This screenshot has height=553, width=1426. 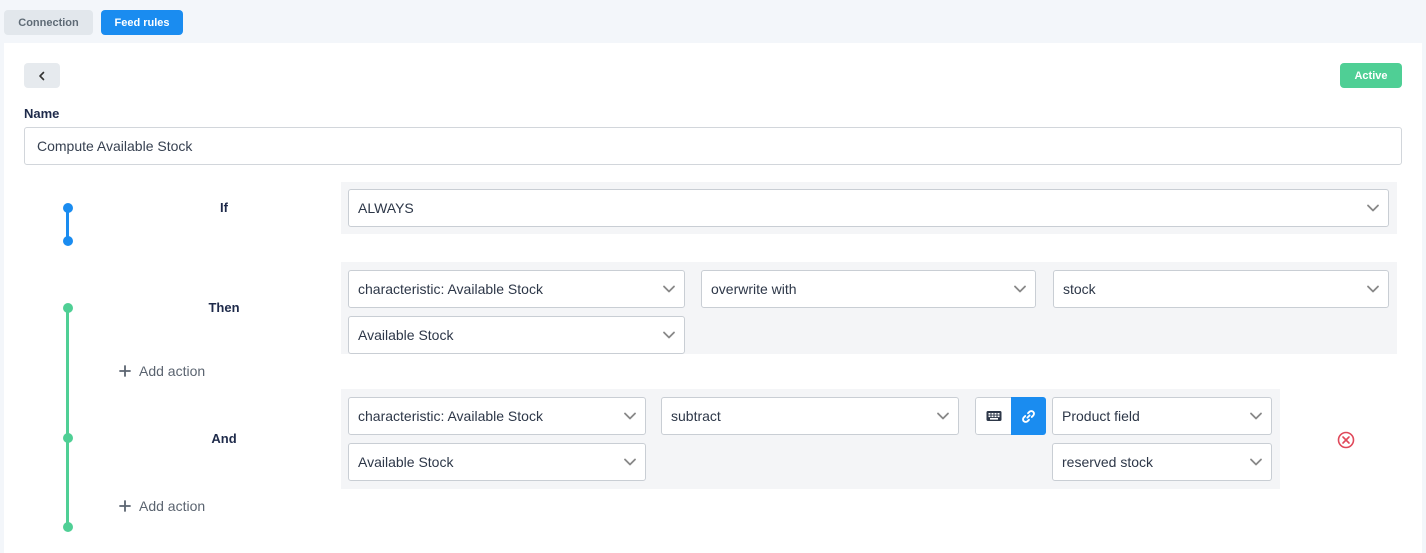 I want to click on tab-connection: Connection, so click(x=48, y=22).